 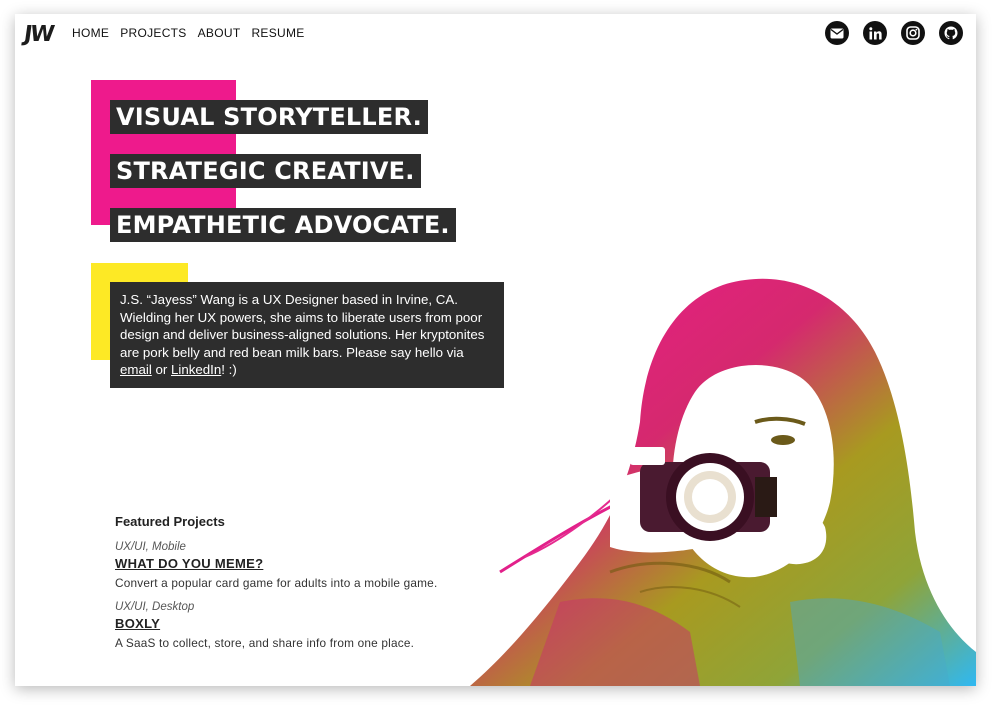 I want to click on nav-projects: PROJECTS, so click(x=153, y=33).